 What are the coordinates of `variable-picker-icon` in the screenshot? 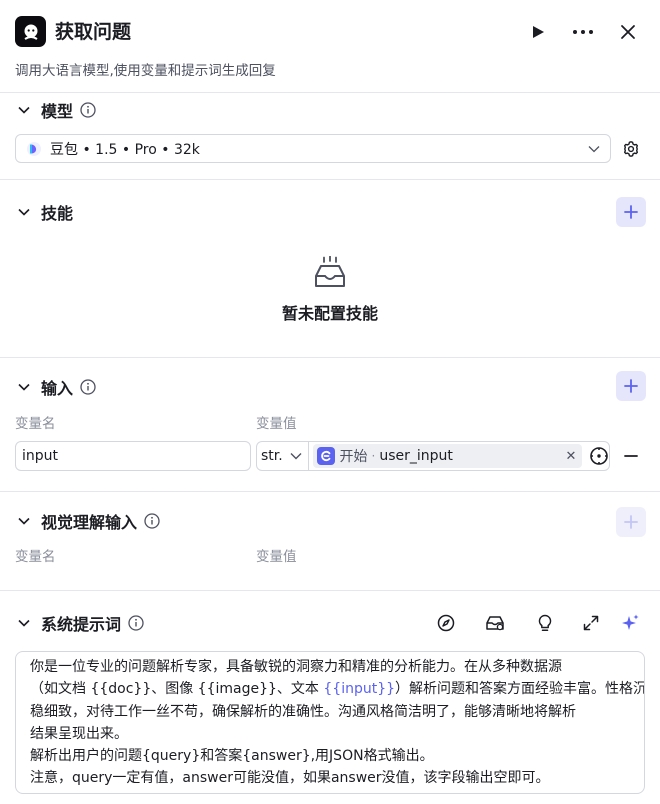 It's located at (599, 456).